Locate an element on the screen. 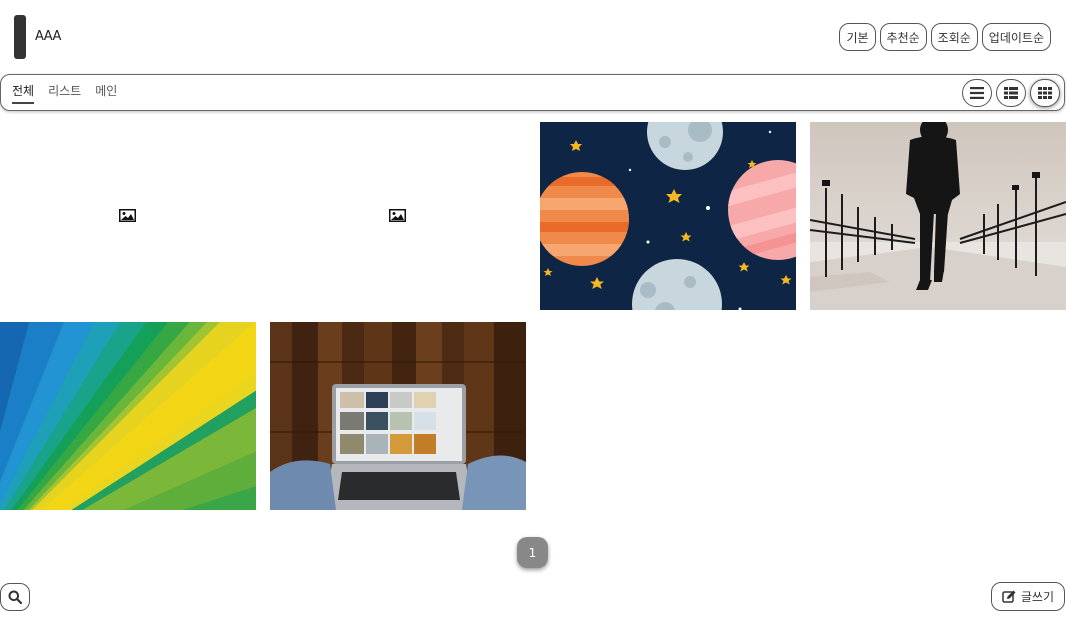  list-view-button is located at coordinates (977, 93).